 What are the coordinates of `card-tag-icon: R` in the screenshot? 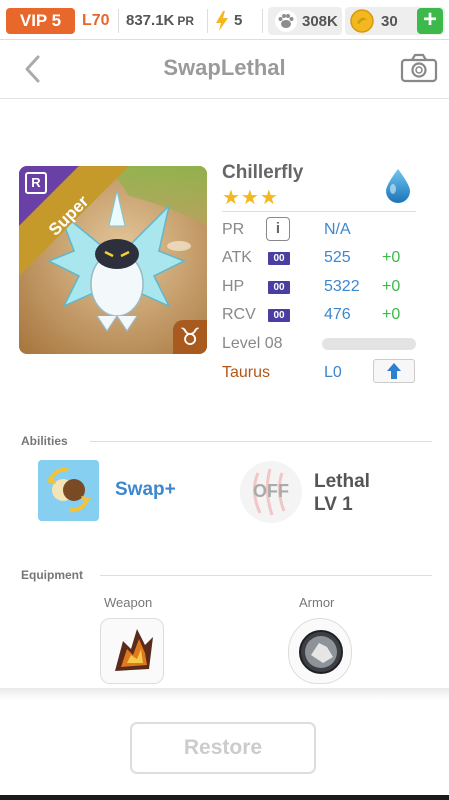 It's located at (36, 183).